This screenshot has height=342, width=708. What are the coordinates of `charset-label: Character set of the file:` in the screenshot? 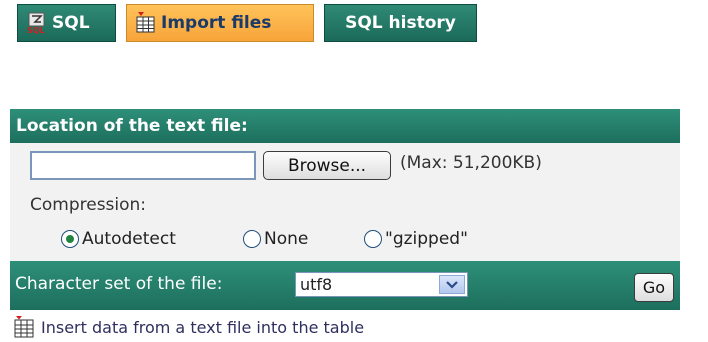 It's located at (119, 284).